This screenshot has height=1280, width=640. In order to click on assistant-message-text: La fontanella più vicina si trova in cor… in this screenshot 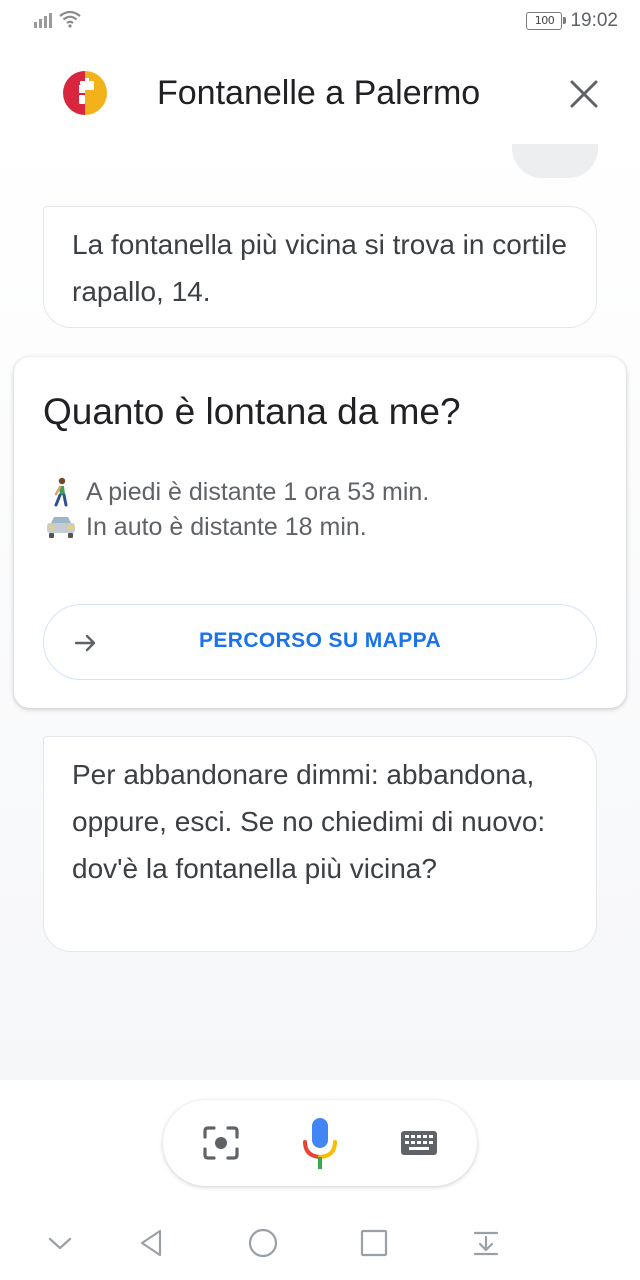, I will do `click(319, 268)`.